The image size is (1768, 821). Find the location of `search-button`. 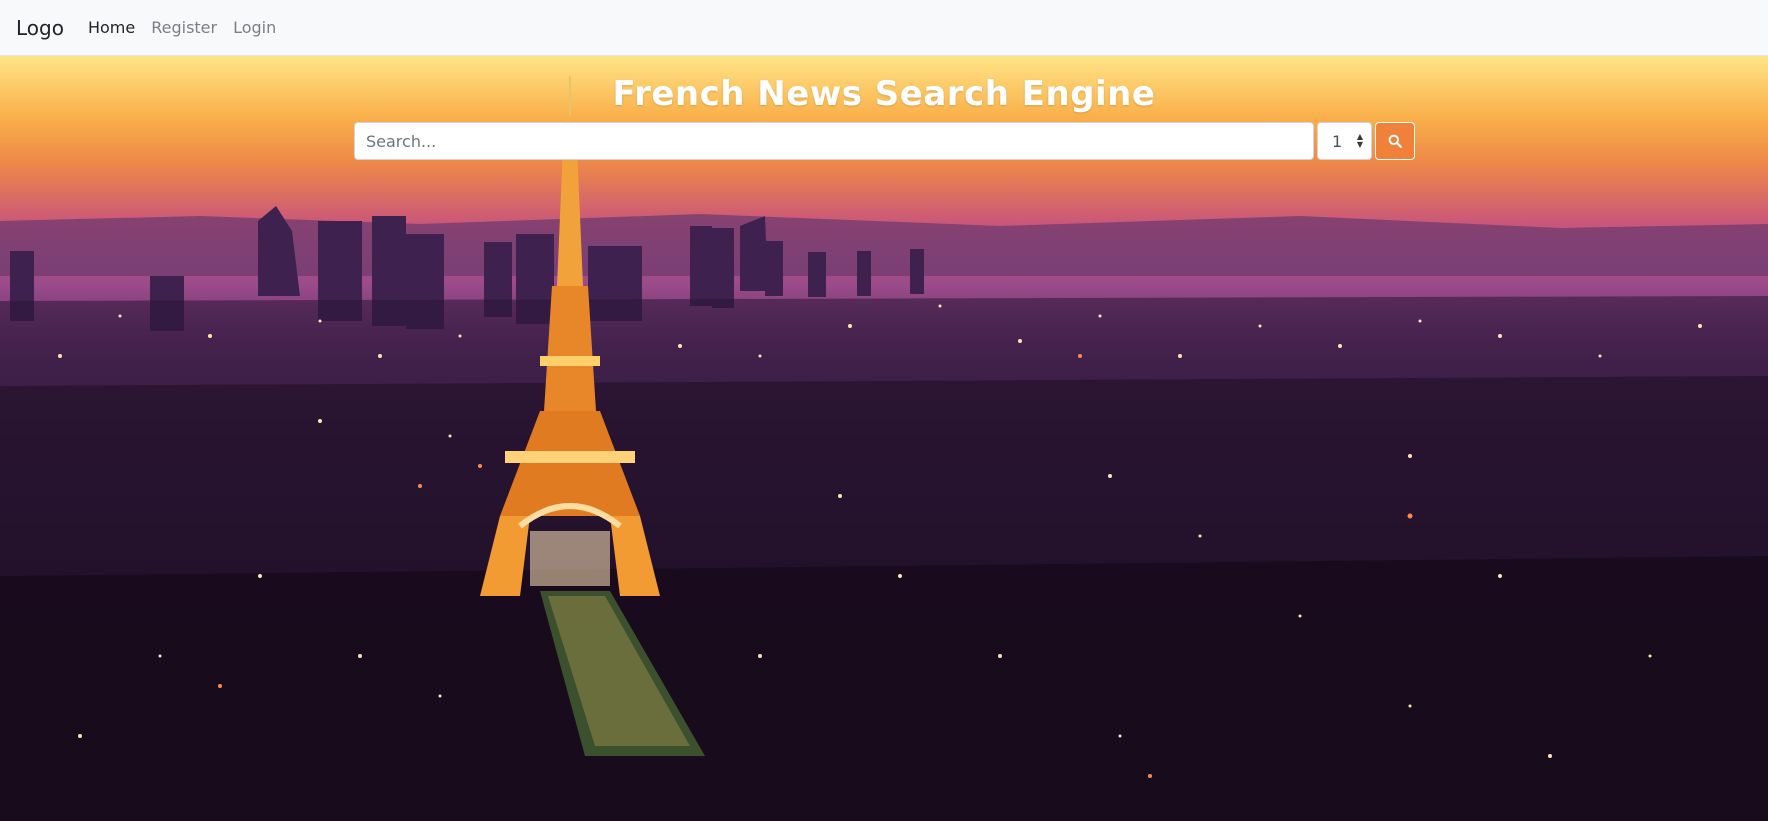

search-button is located at coordinates (1395, 141).